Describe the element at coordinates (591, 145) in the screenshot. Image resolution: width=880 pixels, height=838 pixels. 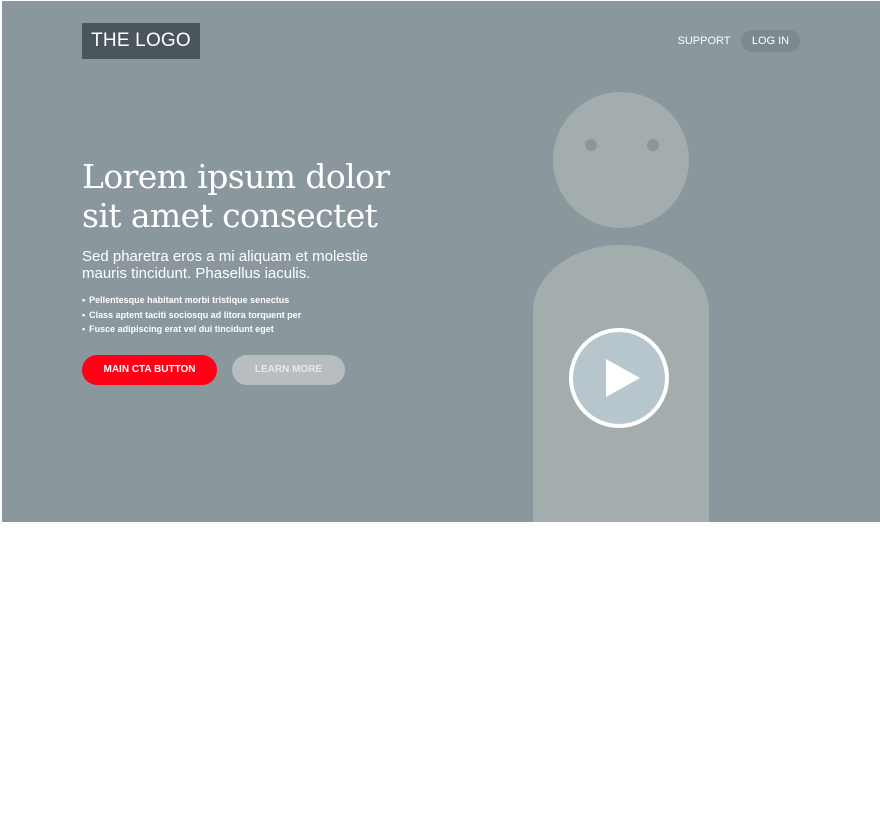
I see `placeholder-eye-left` at that location.